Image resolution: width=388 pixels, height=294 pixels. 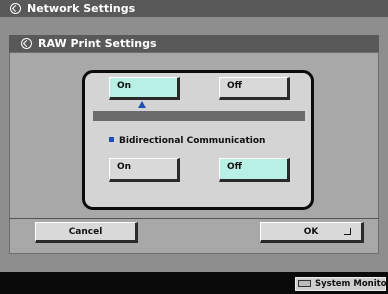 I want to click on cancel-label: Cancel, so click(x=85, y=232).